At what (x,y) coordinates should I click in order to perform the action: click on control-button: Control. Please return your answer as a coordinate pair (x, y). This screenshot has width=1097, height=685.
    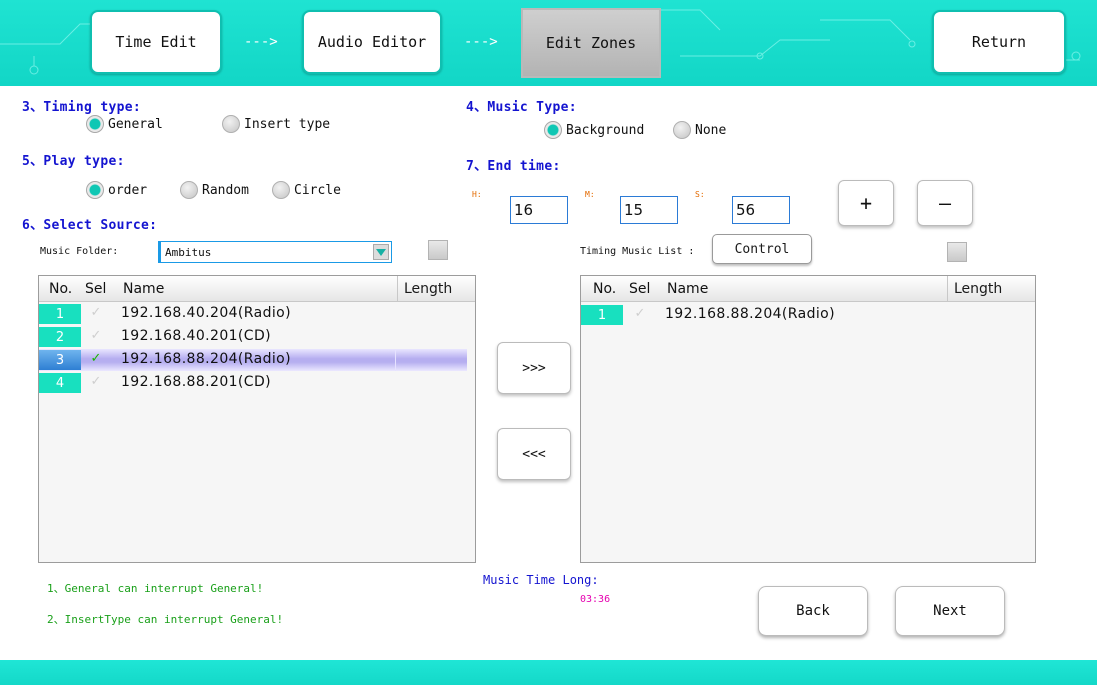
    Looking at the image, I should click on (762, 249).